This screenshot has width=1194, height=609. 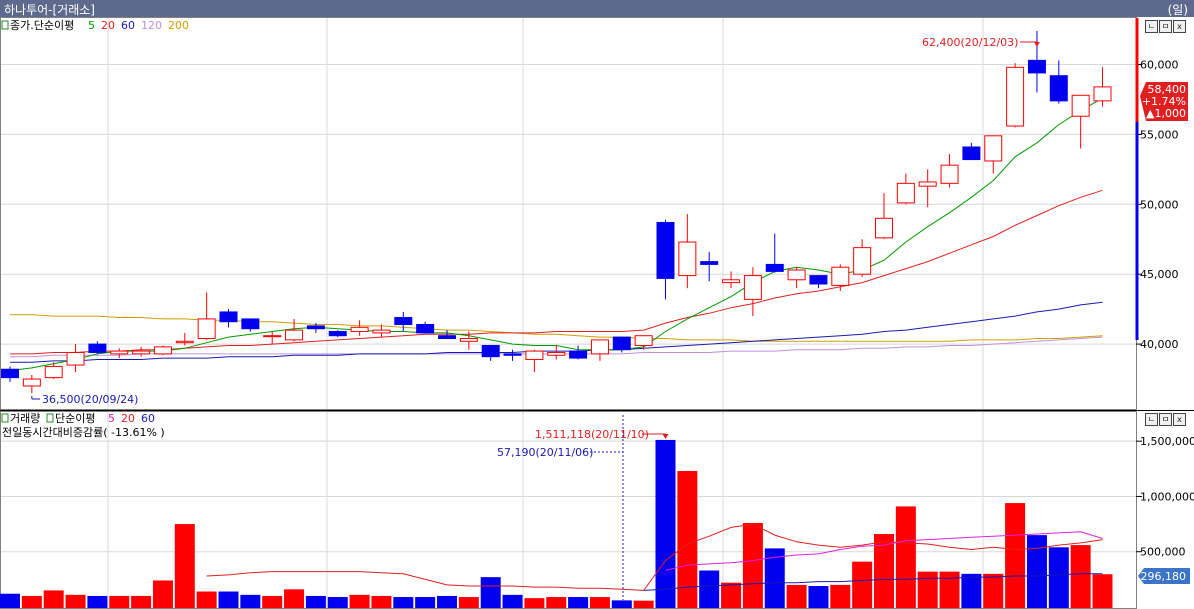 What do you see at coordinates (108, 25) in the screenshot?
I see `price-legend-ma20: 20` at bounding box center [108, 25].